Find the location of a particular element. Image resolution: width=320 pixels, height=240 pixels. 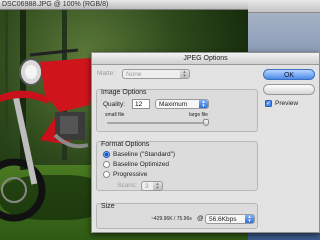

quality-preset-select: Maximum ▴ ▾ is located at coordinates (182, 104).